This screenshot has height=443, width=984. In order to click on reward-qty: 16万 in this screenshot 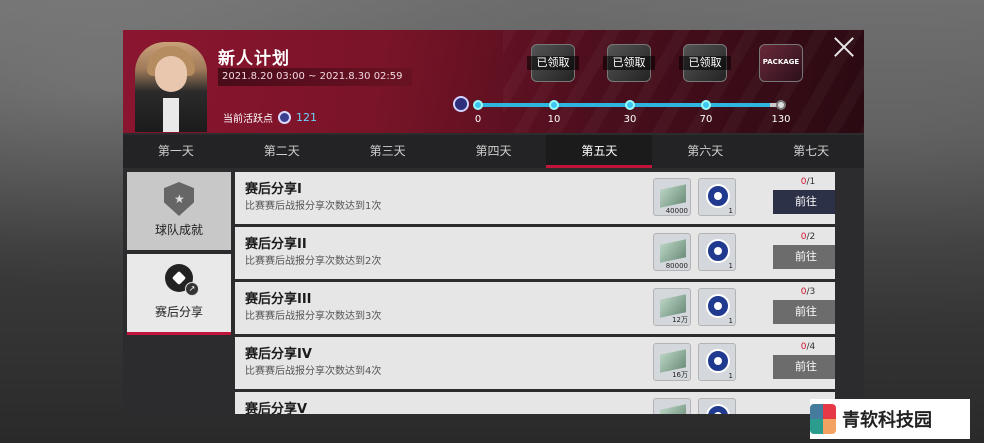, I will do `click(680, 375)`.